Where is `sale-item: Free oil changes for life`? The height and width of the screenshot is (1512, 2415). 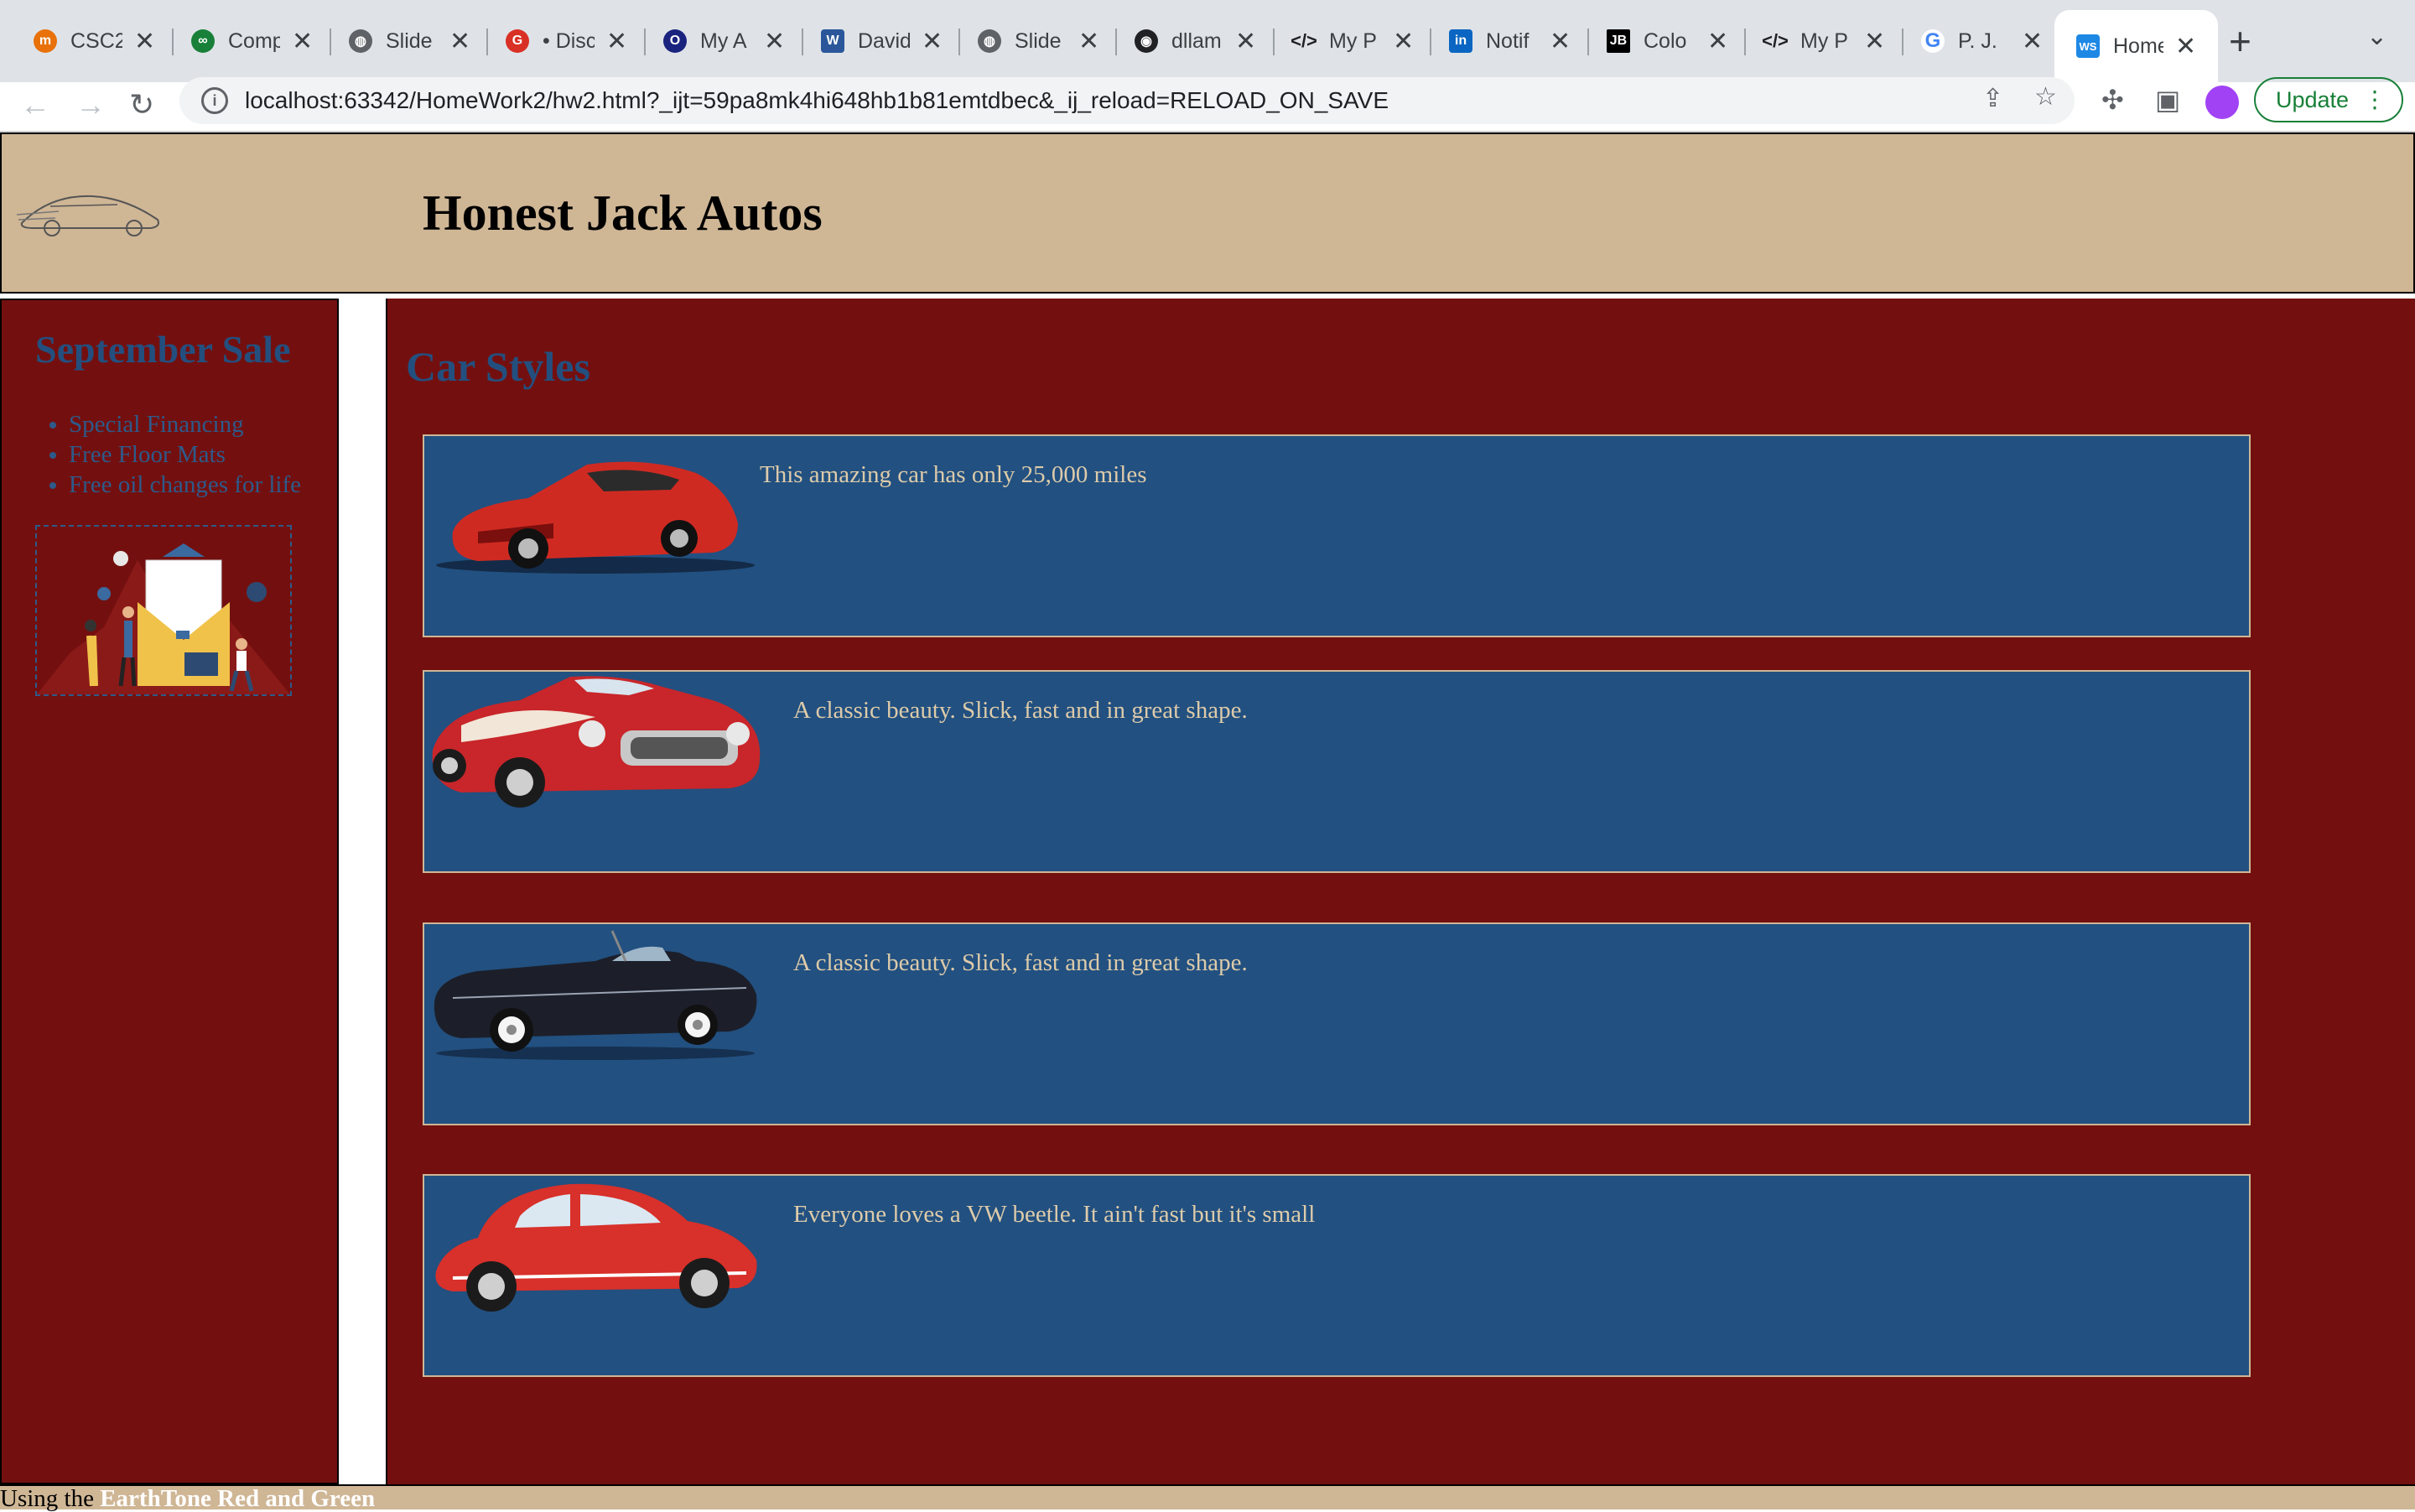 sale-item: Free oil changes for life is located at coordinates (185, 485).